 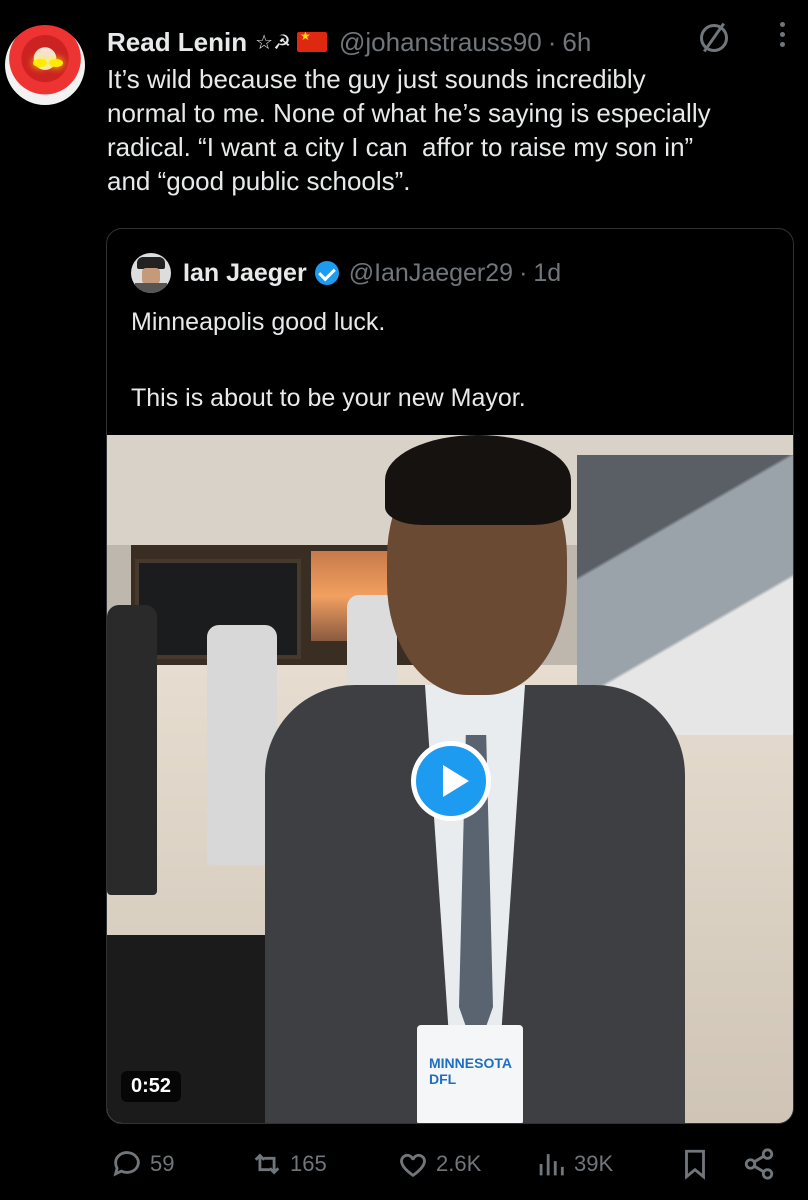 What do you see at coordinates (162, 1163) in the screenshot?
I see `reply-count: 59` at bounding box center [162, 1163].